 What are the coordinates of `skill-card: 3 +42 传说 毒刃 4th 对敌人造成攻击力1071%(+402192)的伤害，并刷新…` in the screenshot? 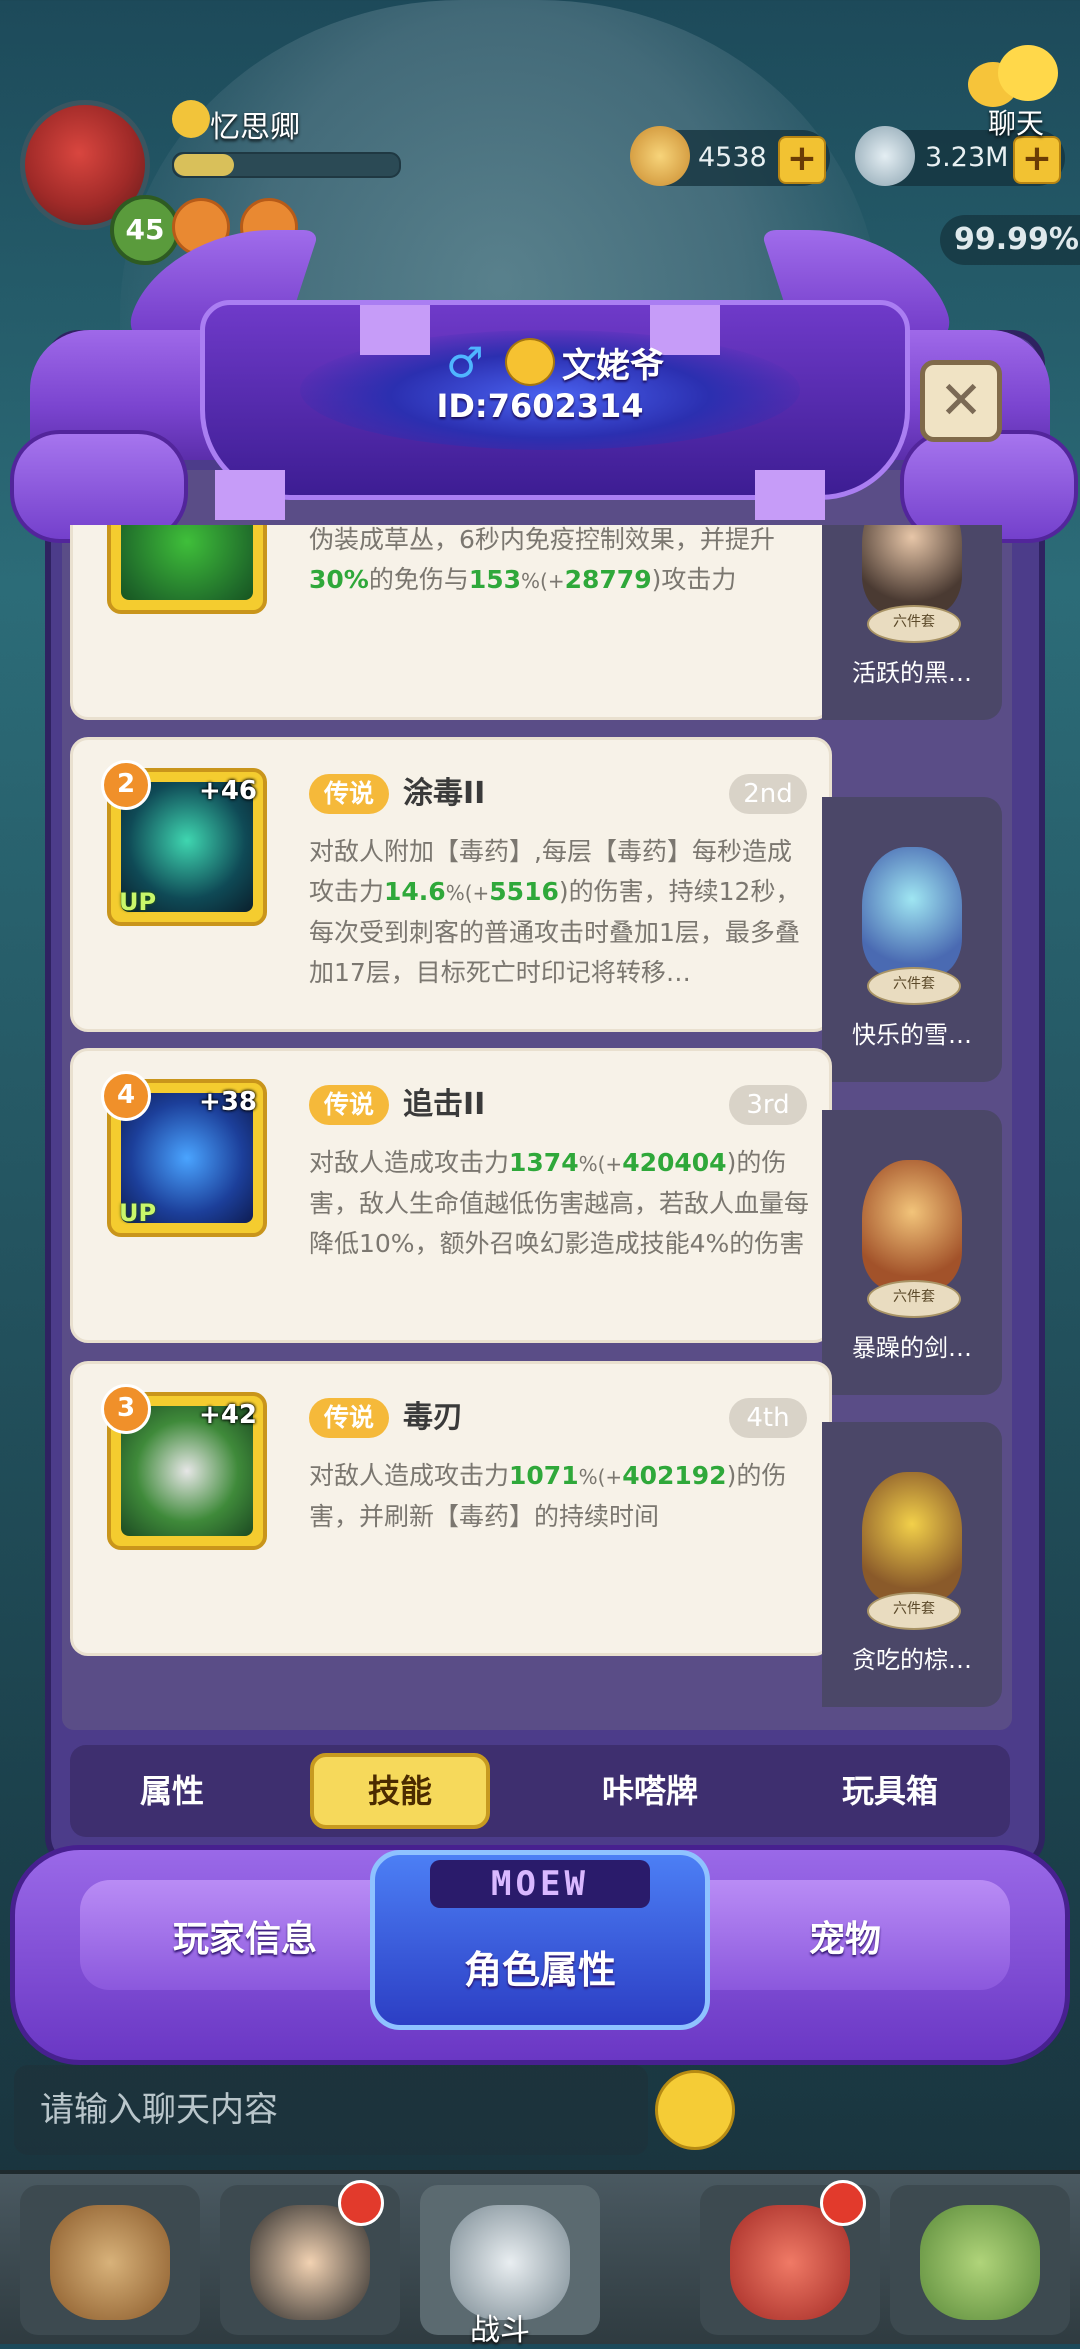 It's located at (451, 1508).